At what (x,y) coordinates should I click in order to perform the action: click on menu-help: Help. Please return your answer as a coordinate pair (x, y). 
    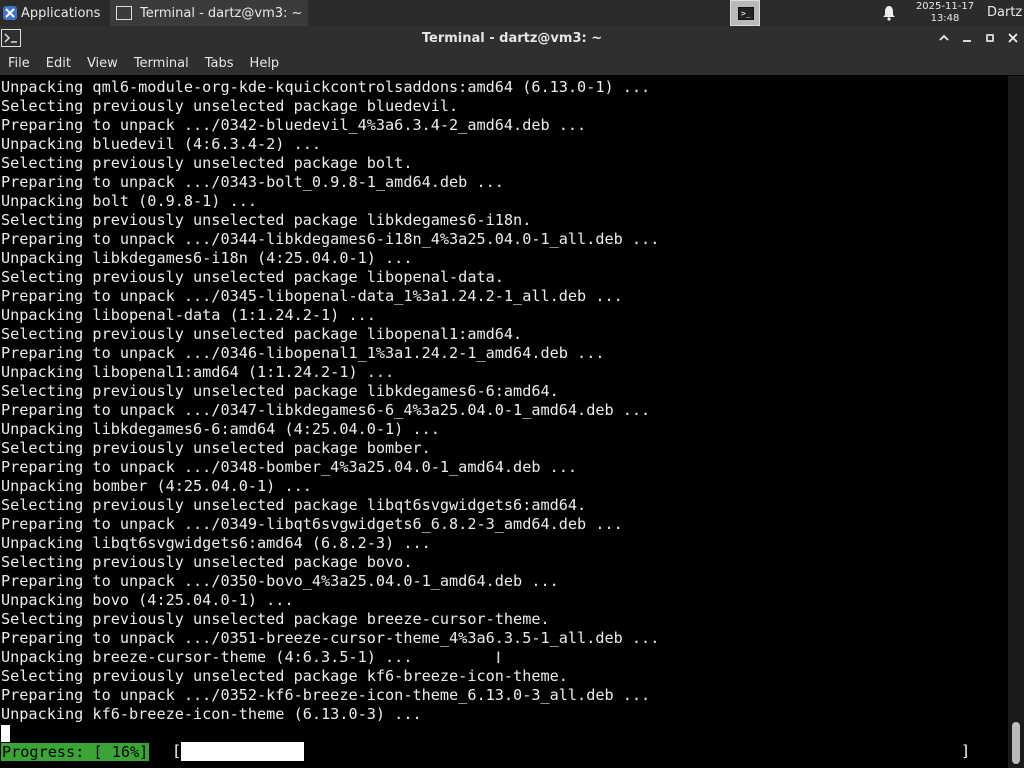
    Looking at the image, I should click on (265, 63).